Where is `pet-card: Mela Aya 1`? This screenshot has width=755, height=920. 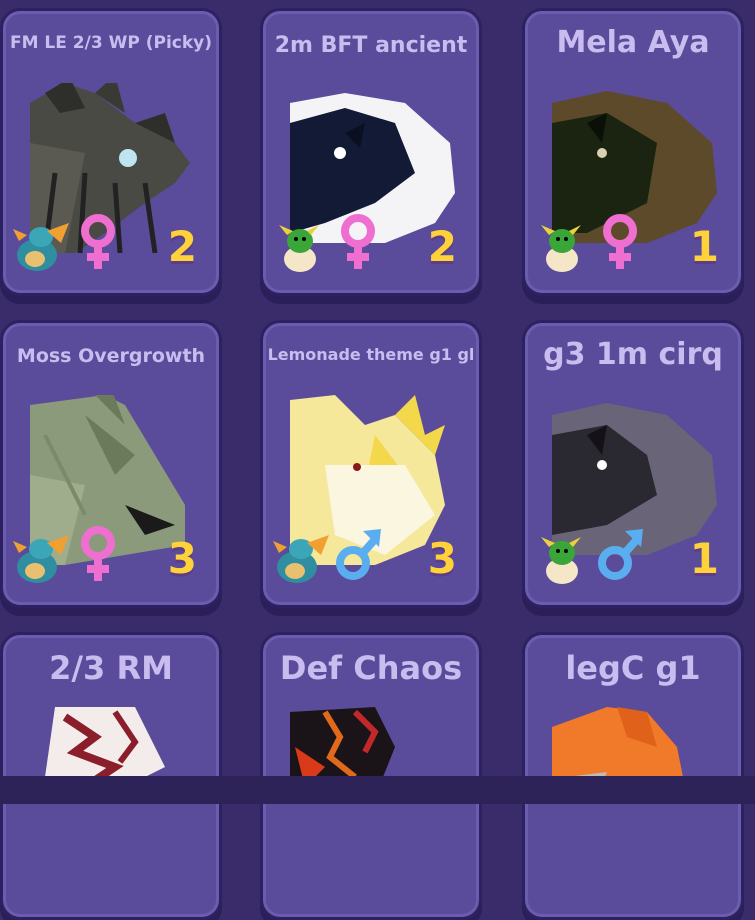
pet-card: Mela Aya 1 is located at coordinates (633, 152).